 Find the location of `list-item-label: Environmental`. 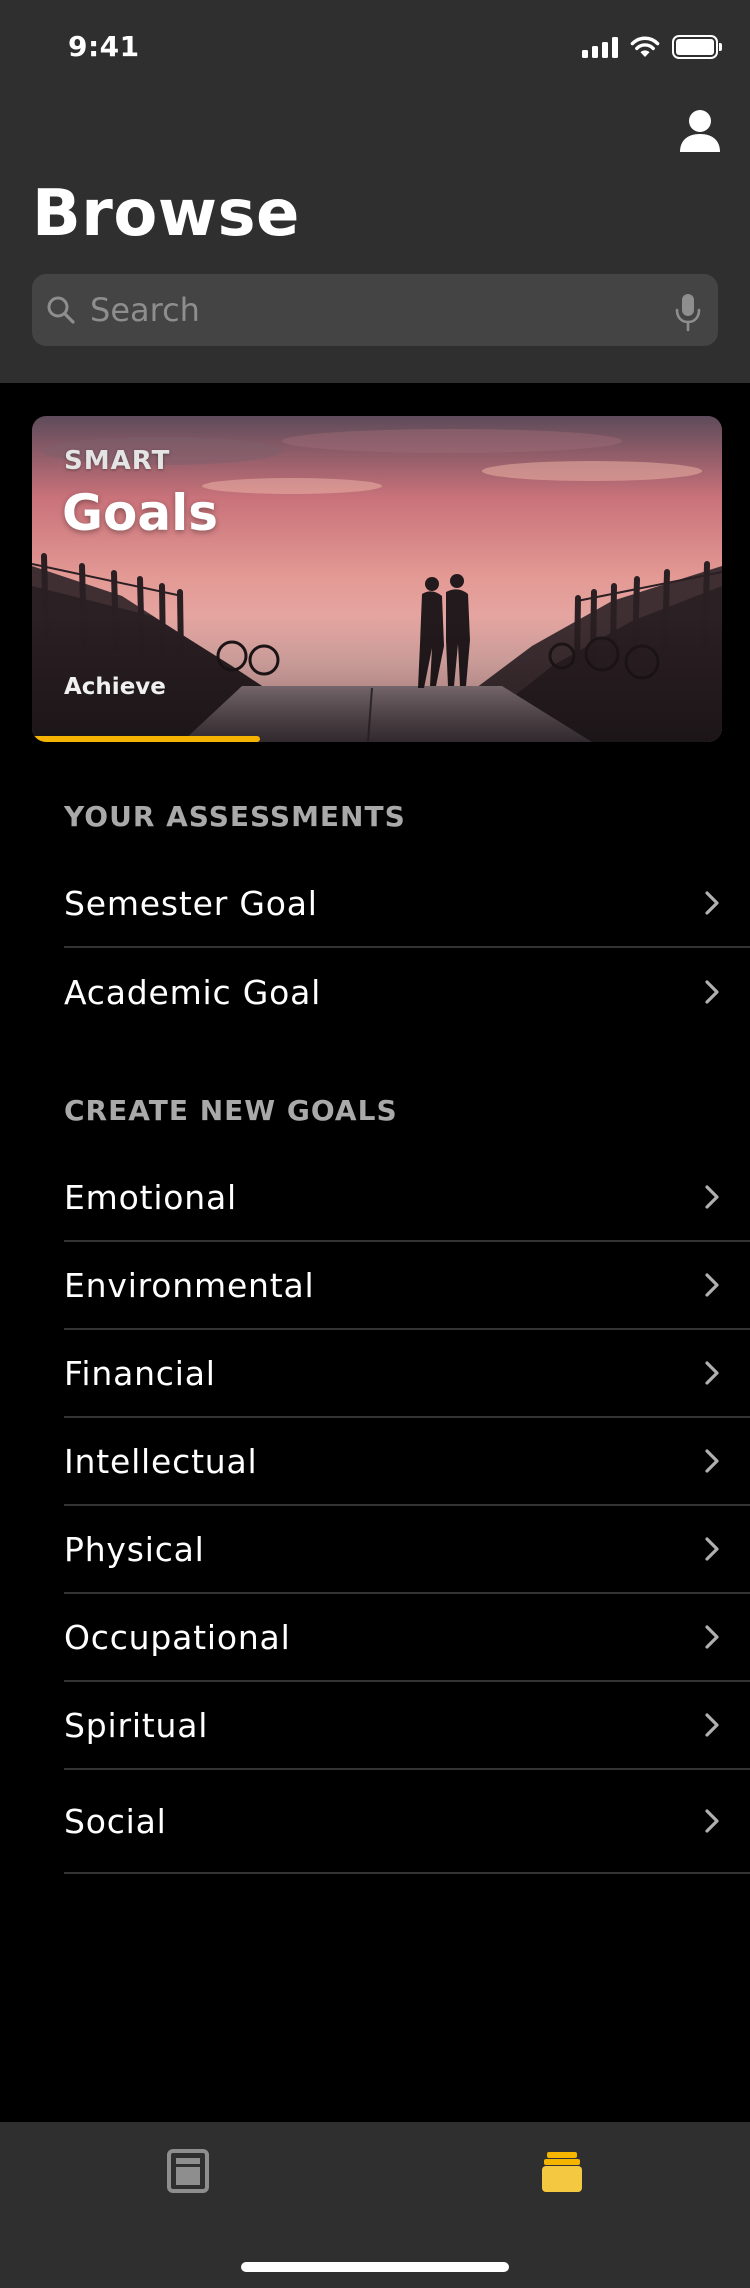

list-item-label: Environmental is located at coordinates (189, 1285).